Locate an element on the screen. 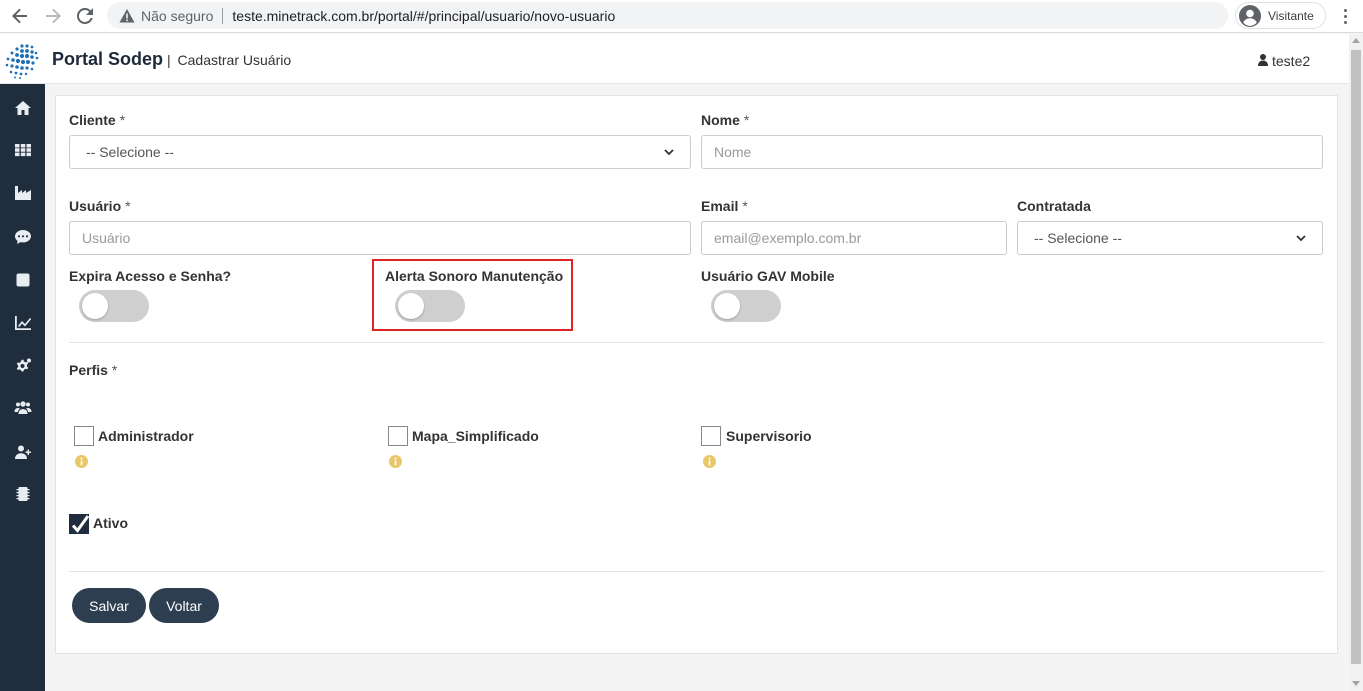  chat-icon is located at coordinates (22, 237).